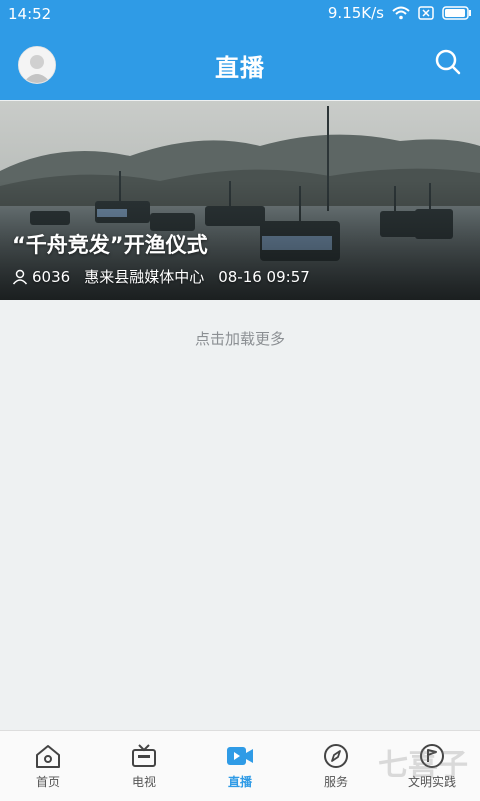  Describe the element at coordinates (20, 276) in the screenshot. I see `person-icon` at that location.